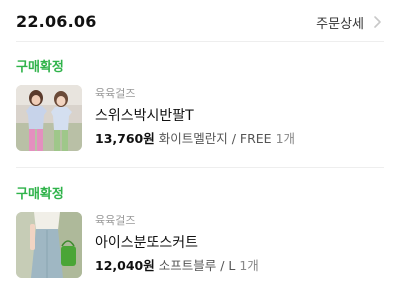 The height and width of the screenshot is (288, 400). I want to click on product-meta: 12,040원 소프트블루 / L 1개, so click(177, 264).